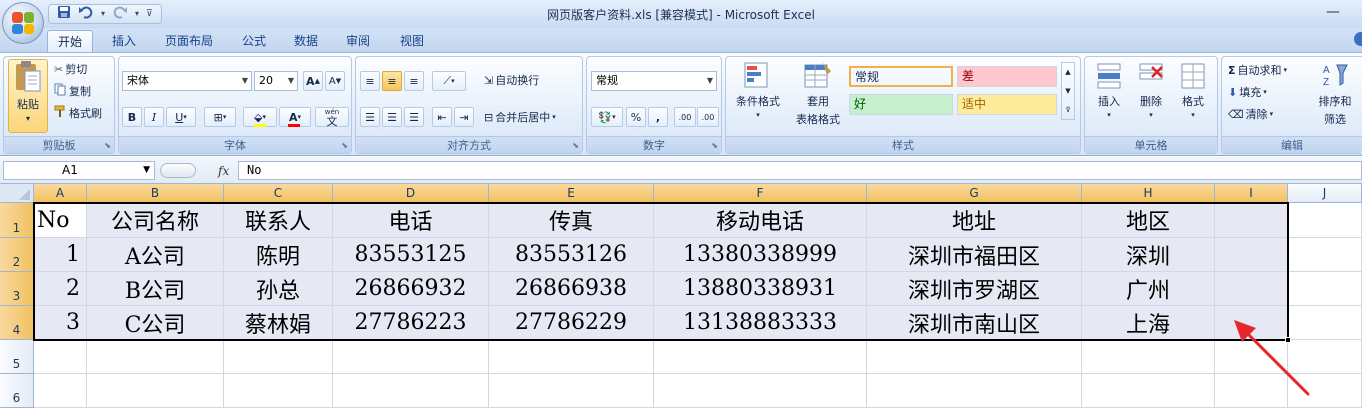 This screenshot has width=1362, height=419. I want to click on align-left-button: ☰, so click(370, 117).